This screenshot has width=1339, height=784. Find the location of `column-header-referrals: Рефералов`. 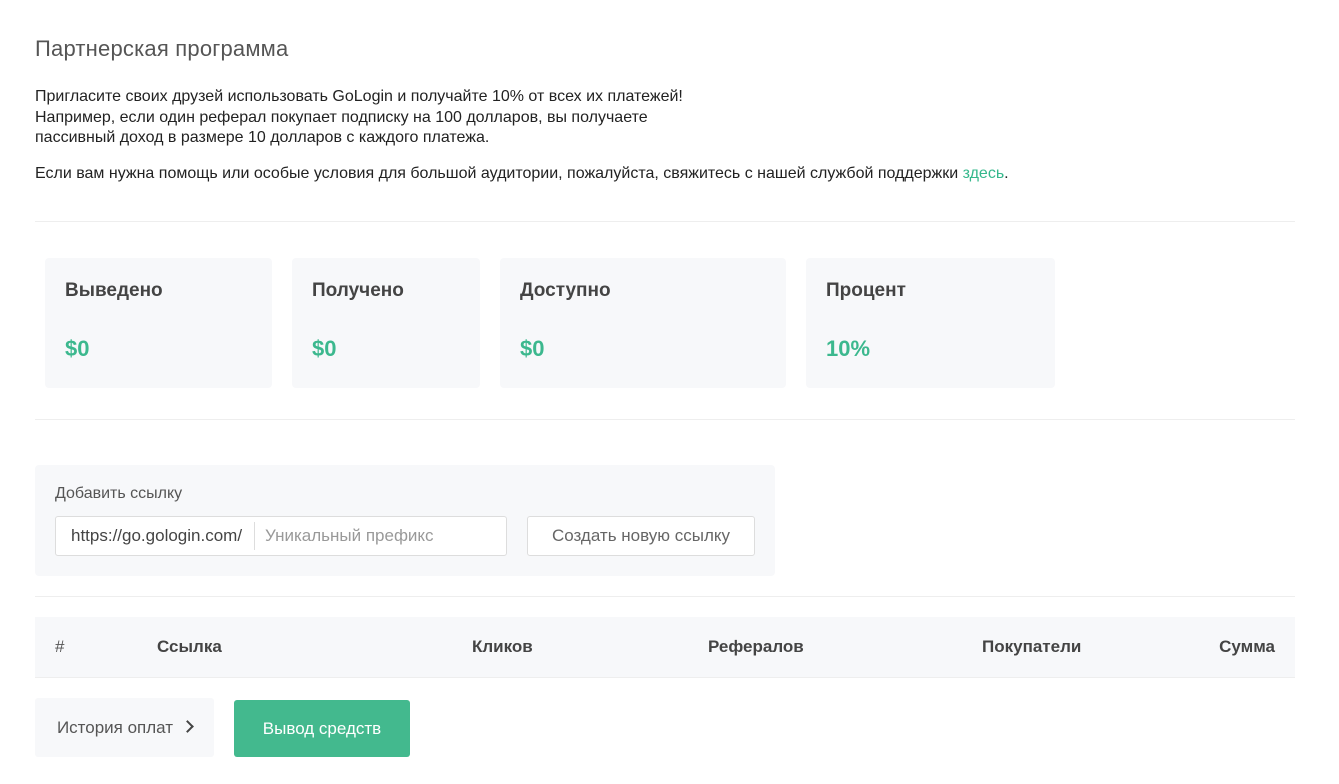

column-header-referrals: Рефералов is located at coordinates (756, 646).